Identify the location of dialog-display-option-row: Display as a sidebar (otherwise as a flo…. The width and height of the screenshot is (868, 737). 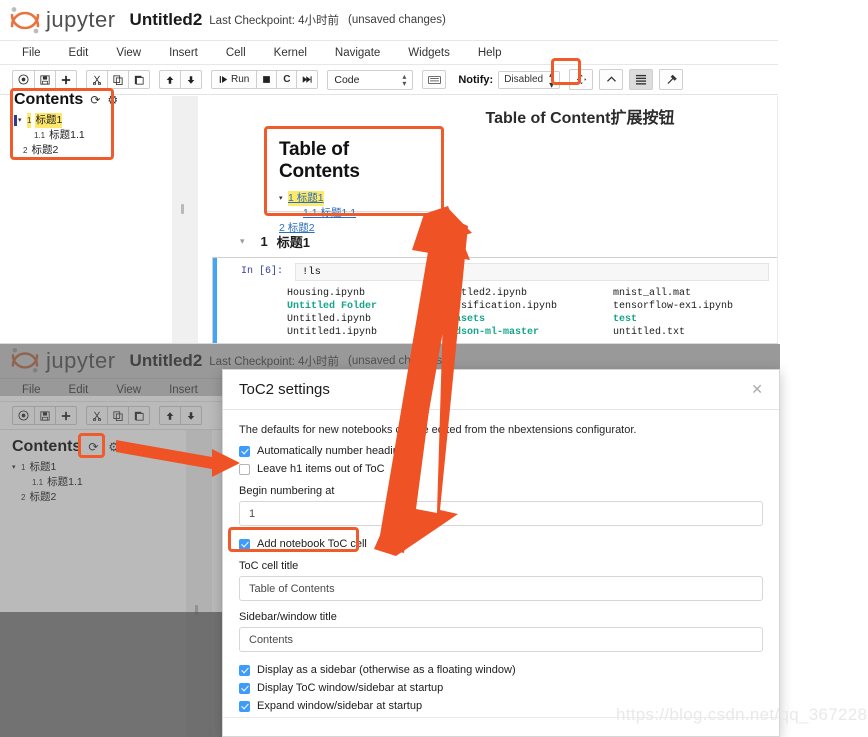
(501, 670).